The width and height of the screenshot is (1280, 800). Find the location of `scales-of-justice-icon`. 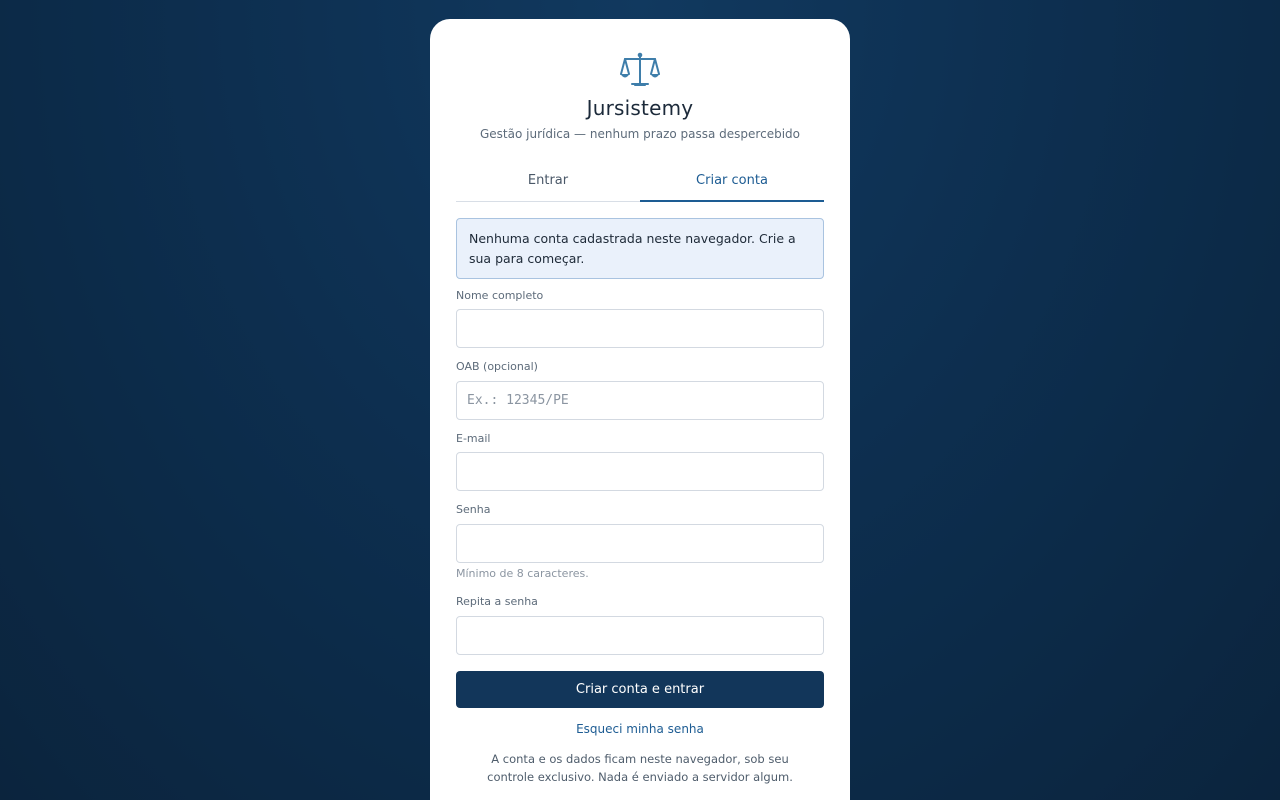

scales-of-justice-icon is located at coordinates (640, 69).